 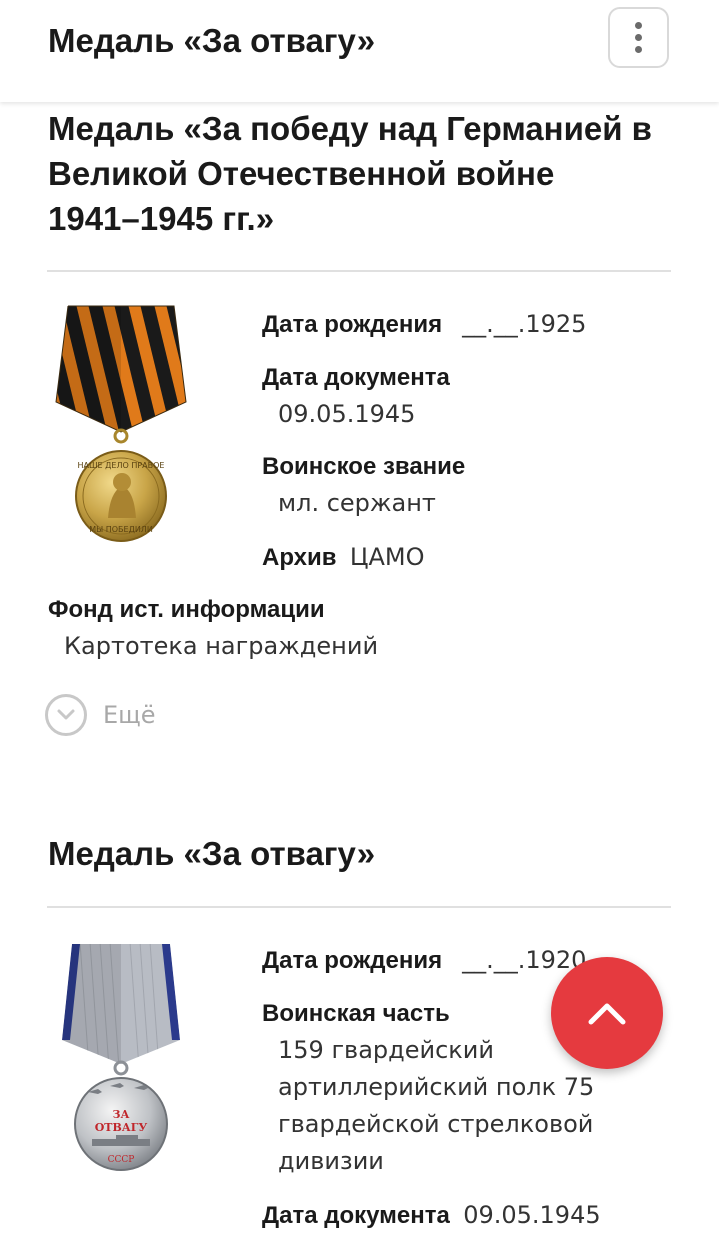 I want to click on field-value: __.__.1925, so click(x=524, y=324).